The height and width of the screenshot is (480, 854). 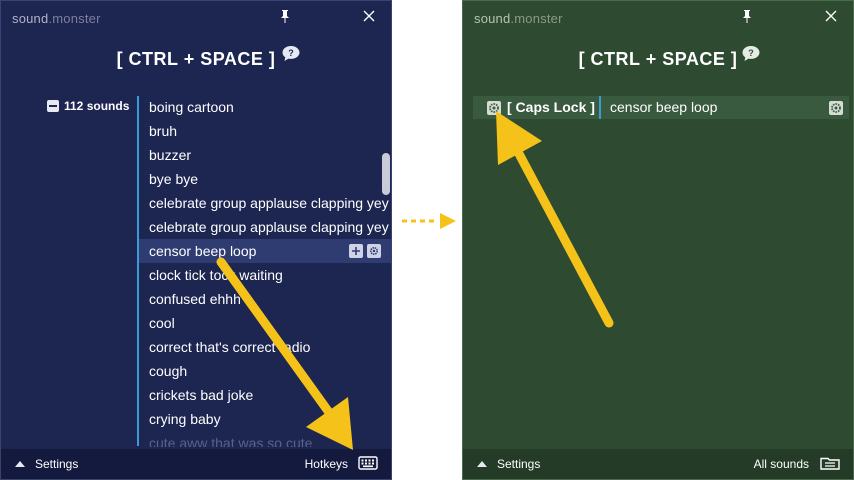 What do you see at coordinates (265, 299) in the screenshot?
I see `sound-item: confused ehhh` at bounding box center [265, 299].